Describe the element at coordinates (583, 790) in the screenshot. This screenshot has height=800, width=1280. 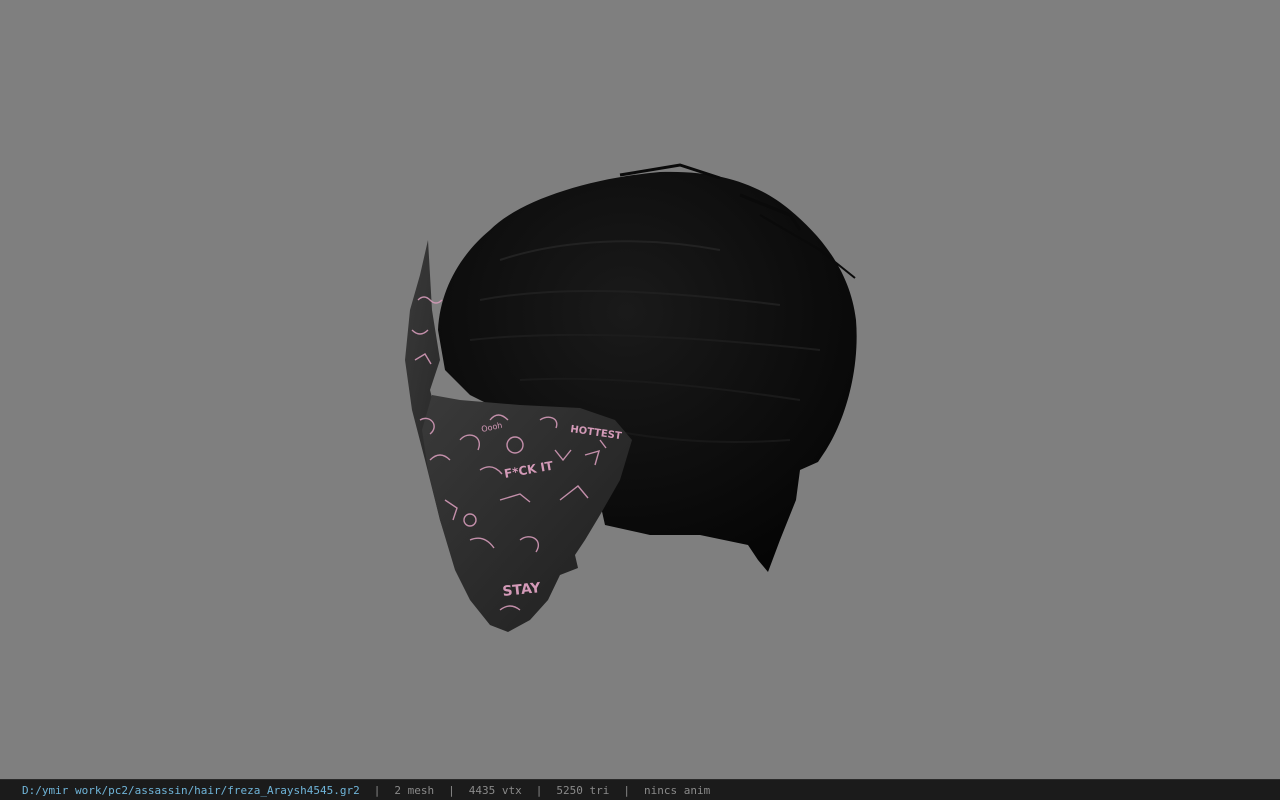
I see `triangle-count: 5250 tri` at that location.